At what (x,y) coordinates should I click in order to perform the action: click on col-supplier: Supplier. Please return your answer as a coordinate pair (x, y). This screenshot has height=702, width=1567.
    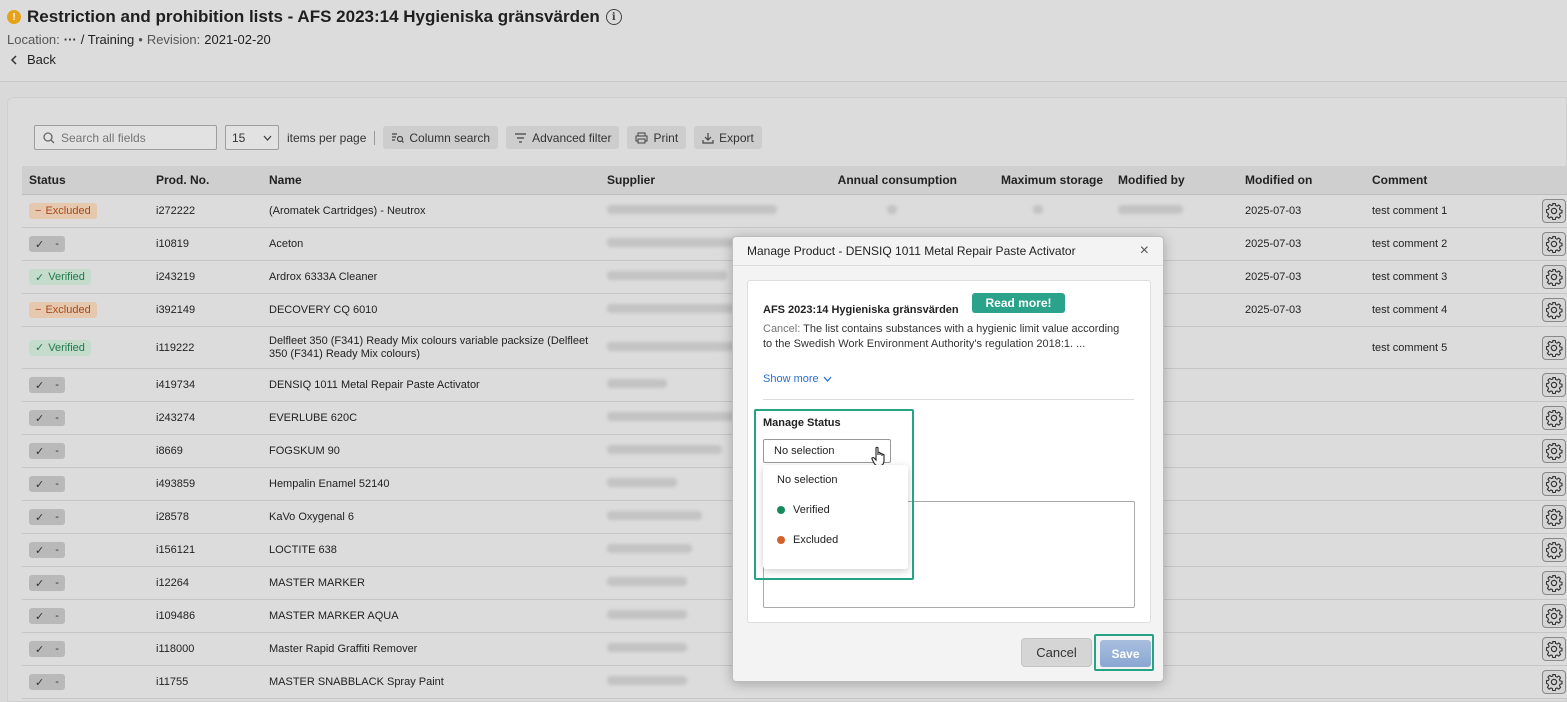
    Looking at the image, I should click on (714, 180).